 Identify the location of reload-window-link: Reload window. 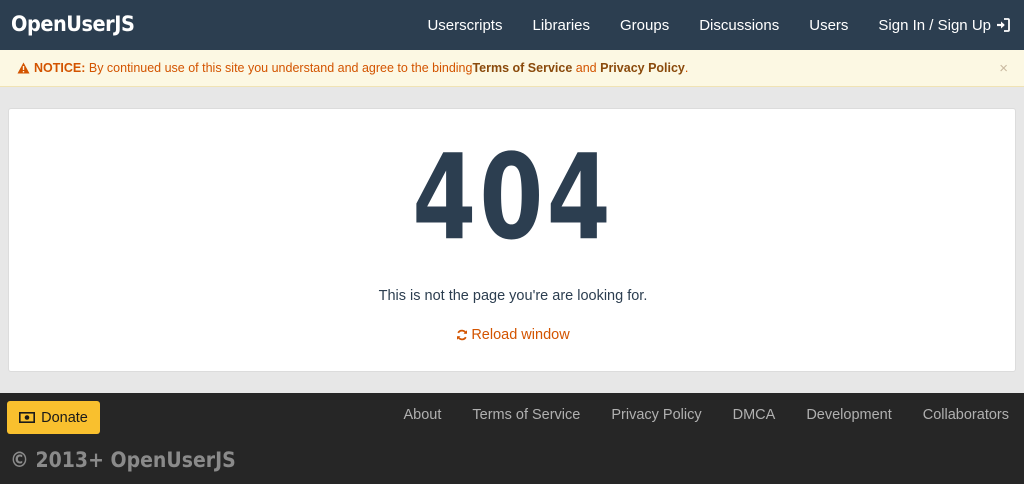
(513, 335).